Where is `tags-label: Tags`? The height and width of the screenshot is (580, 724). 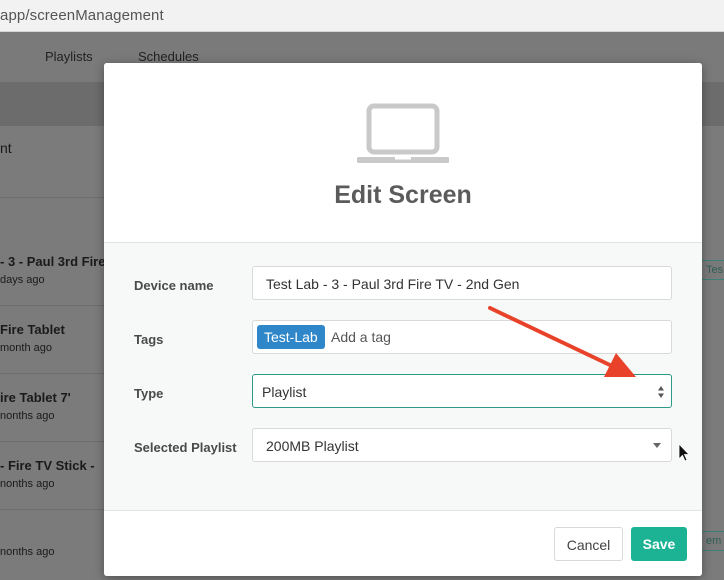
tags-label: Tags is located at coordinates (149, 339).